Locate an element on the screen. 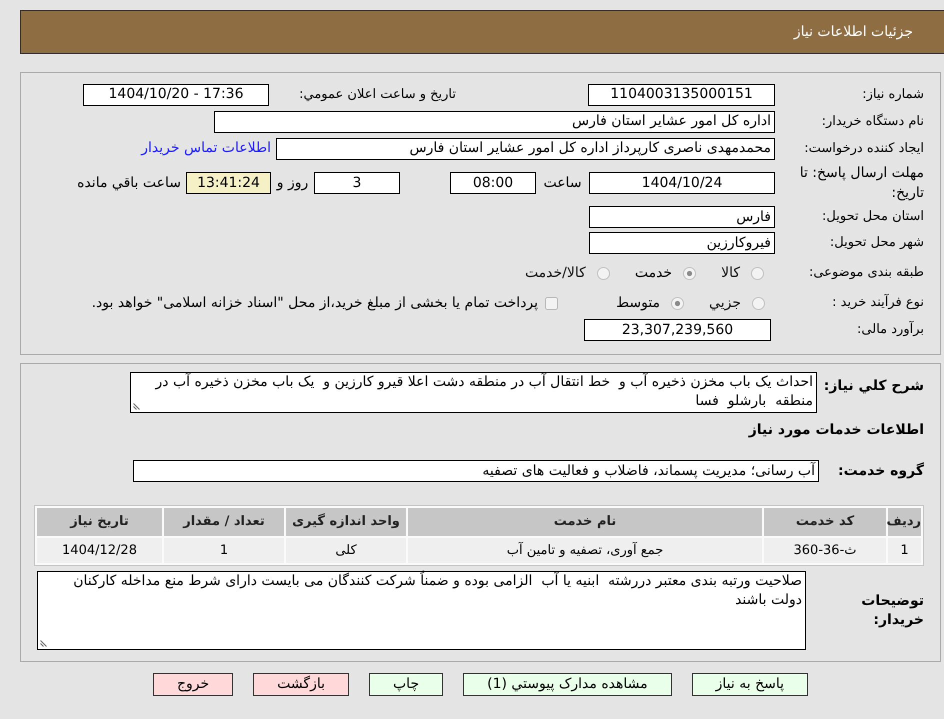 Image resolution: width=944 pixels, height=719 pixels. action-button: چاپ is located at coordinates (406, 684).